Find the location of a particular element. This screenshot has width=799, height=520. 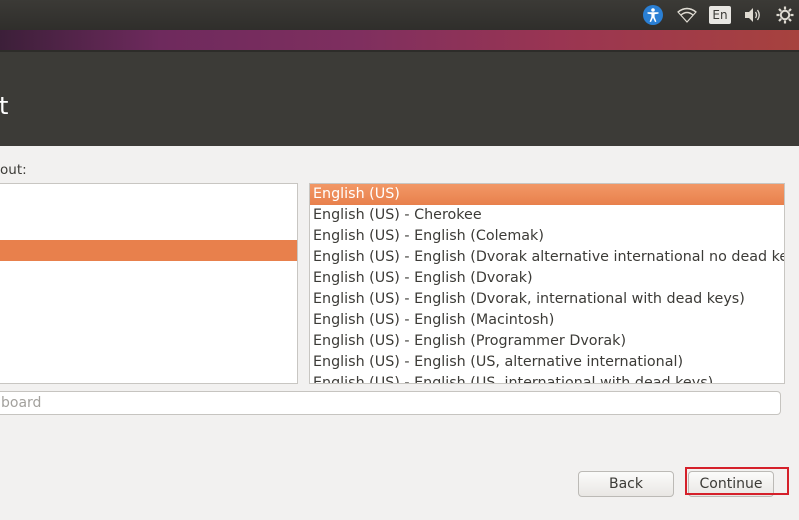

back-button: Back is located at coordinates (626, 484).